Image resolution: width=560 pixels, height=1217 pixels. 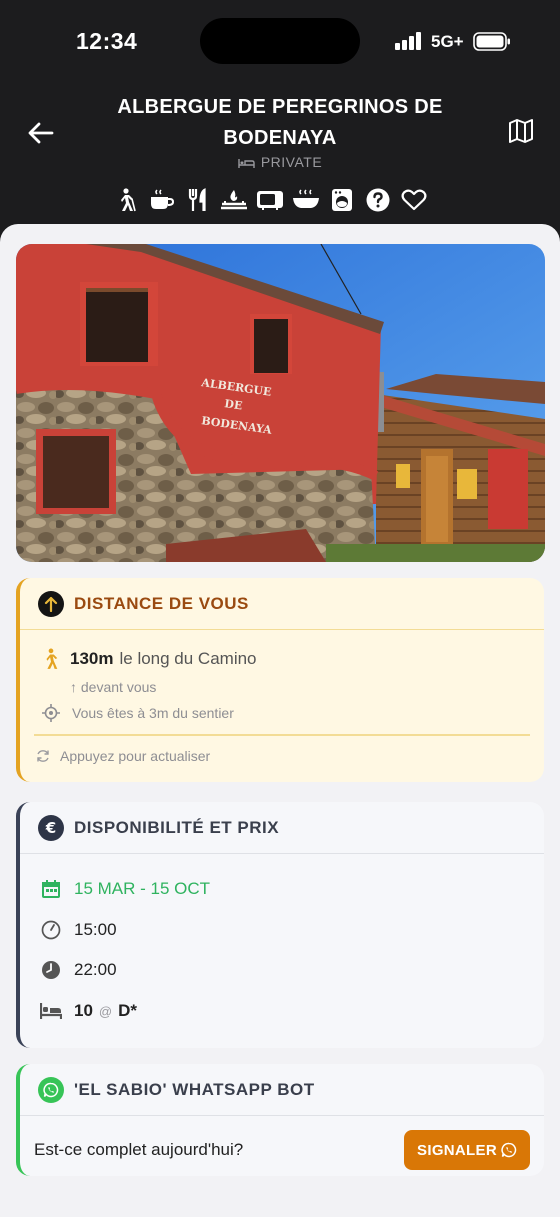 What do you see at coordinates (51, 889) in the screenshot?
I see `calendar-icon` at bounding box center [51, 889].